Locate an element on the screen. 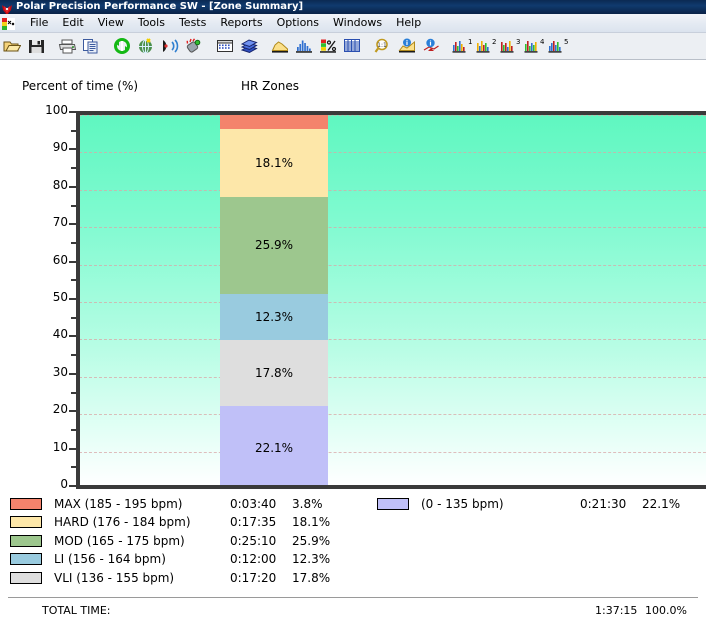 The height and width of the screenshot is (624, 706). legend-percent: 17.8% is located at coordinates (311, 577).